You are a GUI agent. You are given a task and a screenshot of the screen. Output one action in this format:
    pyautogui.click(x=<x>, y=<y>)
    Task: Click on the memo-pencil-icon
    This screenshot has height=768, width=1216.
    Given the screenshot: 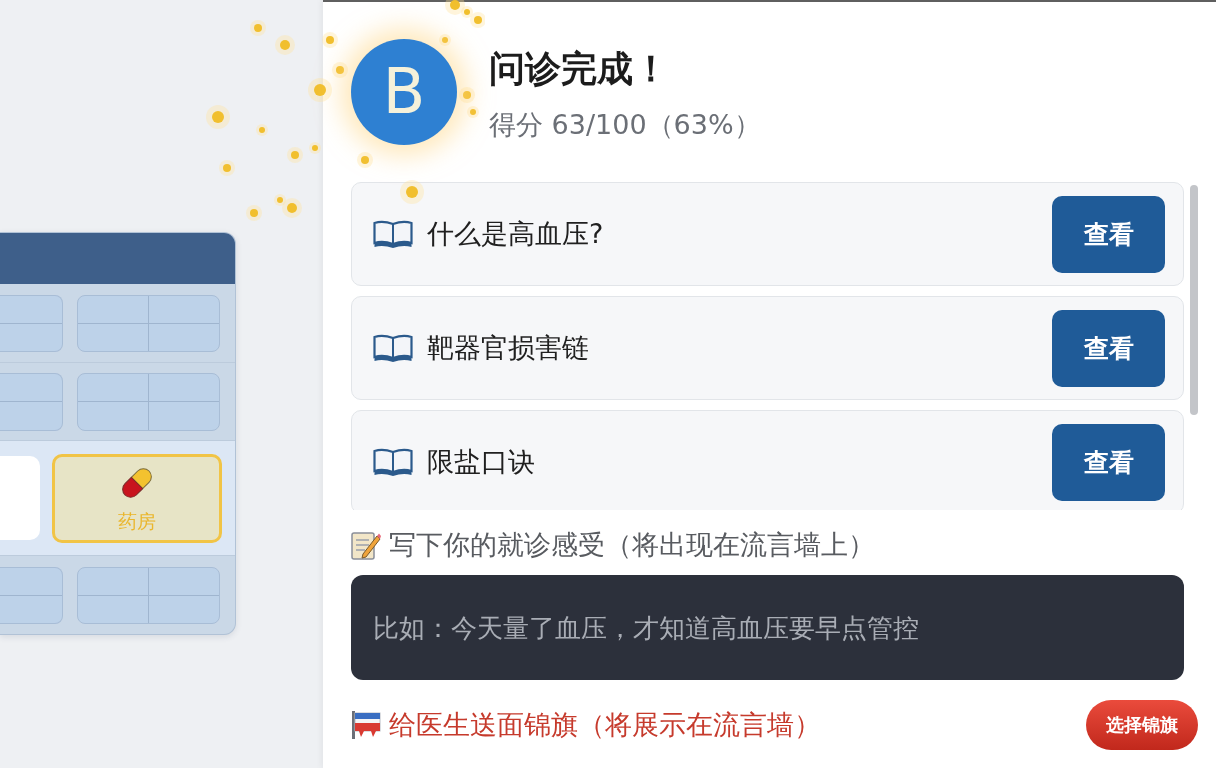 What is the action you would take?
    pyautogui.click(x=366, y=545)
    